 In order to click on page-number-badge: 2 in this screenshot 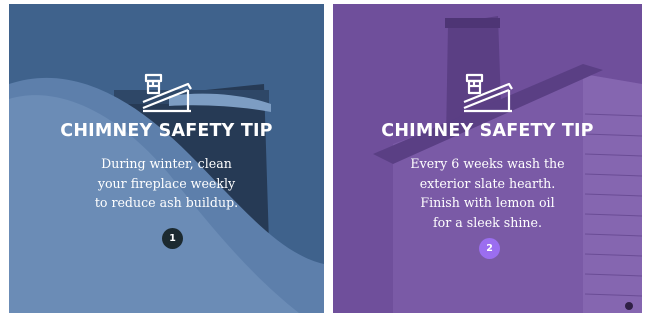, I will do `click(489, 248)`.